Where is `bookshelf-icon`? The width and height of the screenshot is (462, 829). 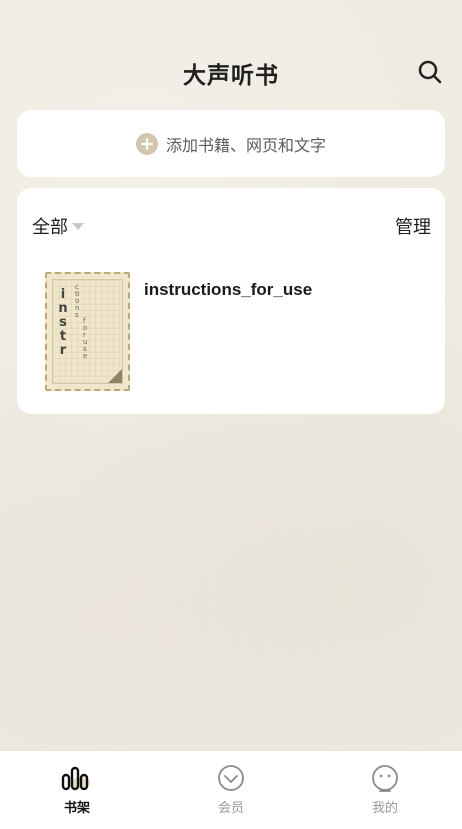 bookshelf-icon is located at coordinates (75, 778).